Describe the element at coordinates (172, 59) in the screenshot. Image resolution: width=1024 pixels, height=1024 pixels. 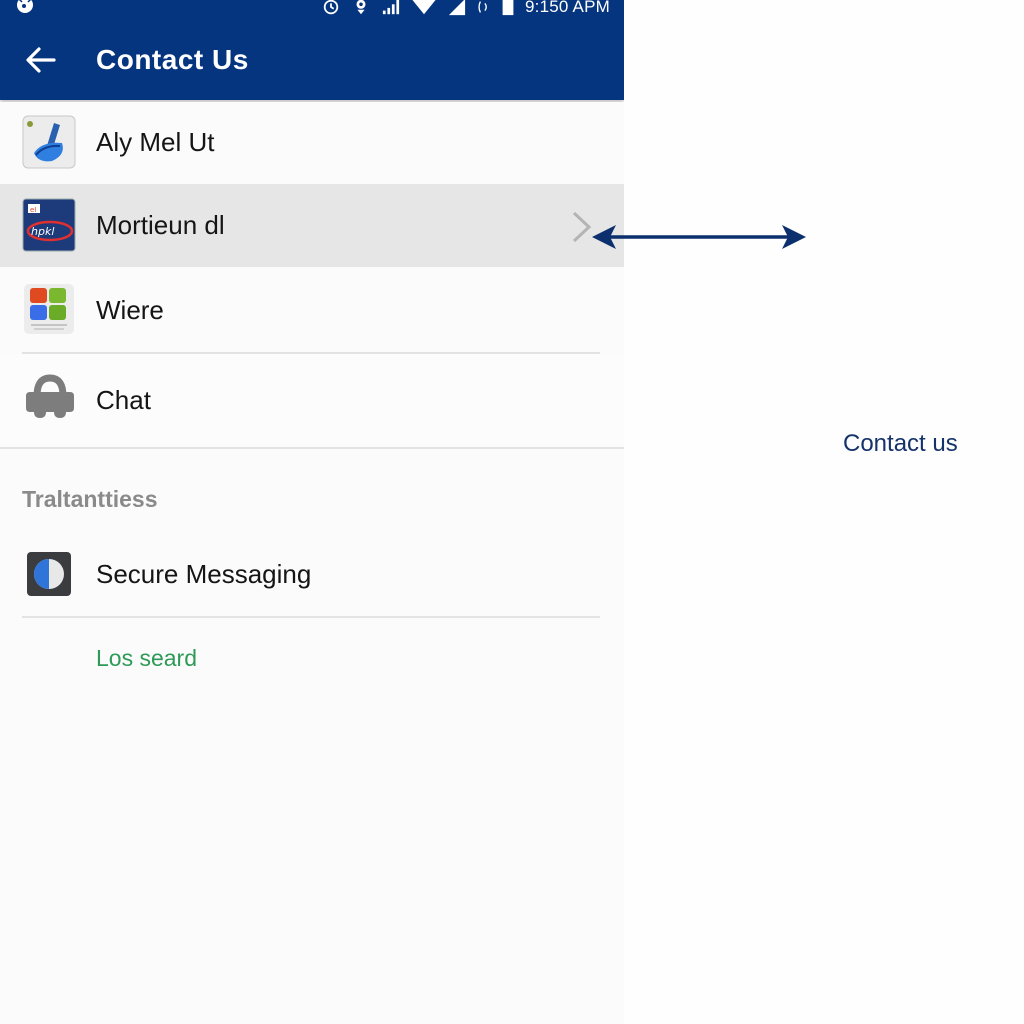
I see `page-title: Contact Us` at that location.